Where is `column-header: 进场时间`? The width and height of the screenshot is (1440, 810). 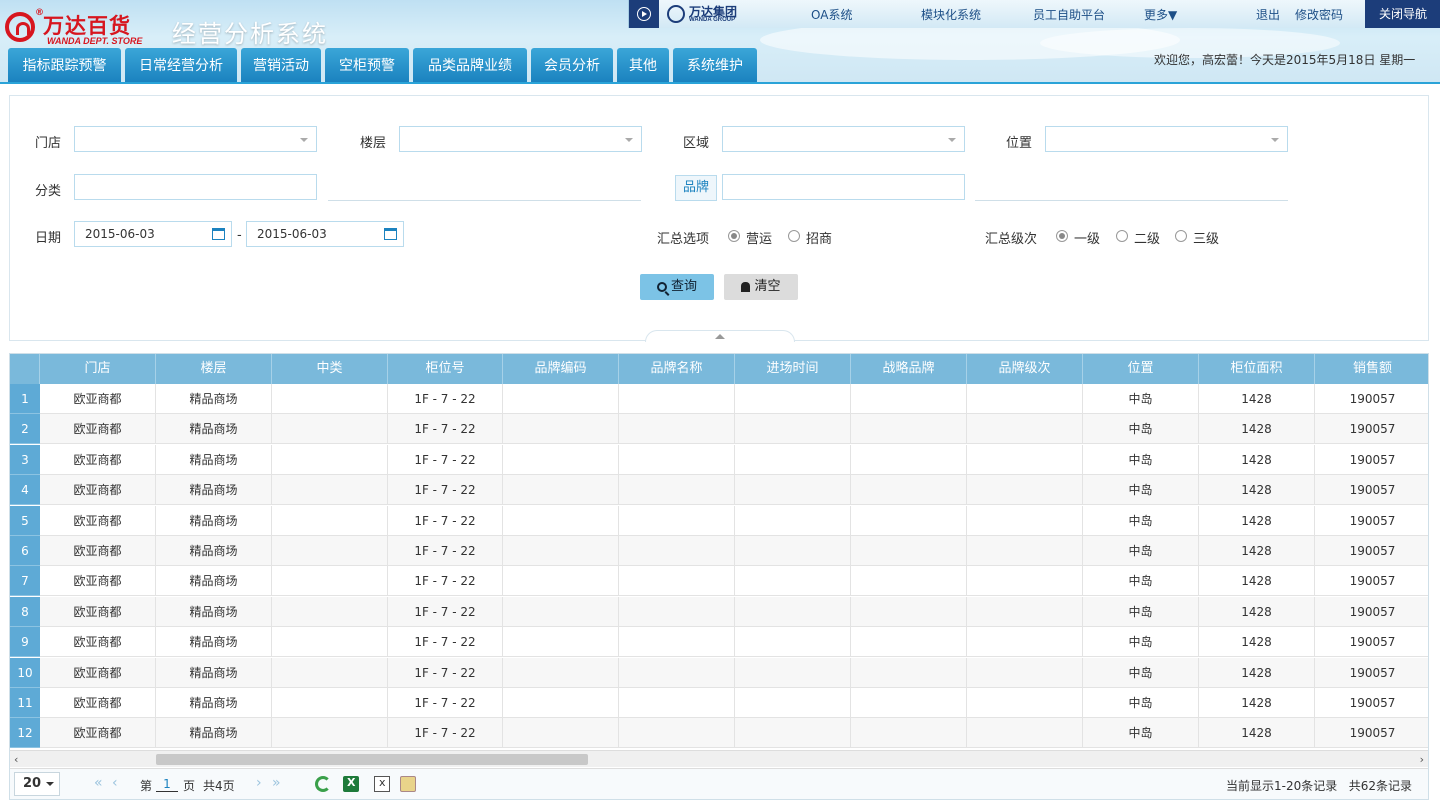 column-header: 进场时间 is located at coordinates (793, 369).